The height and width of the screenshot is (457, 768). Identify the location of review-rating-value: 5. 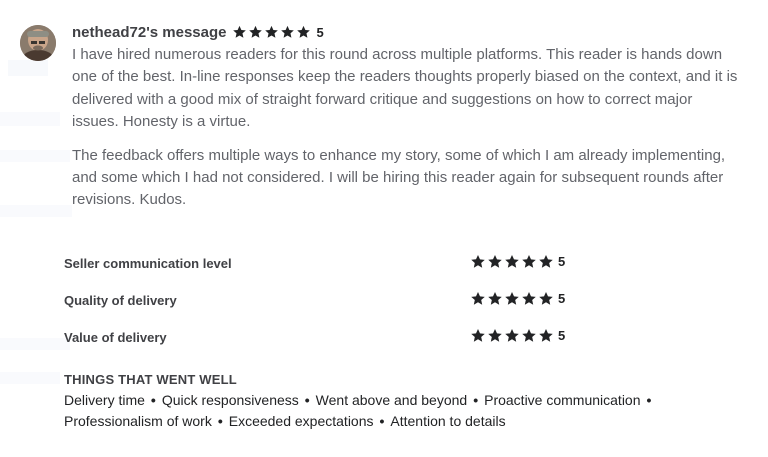
(320, 32).